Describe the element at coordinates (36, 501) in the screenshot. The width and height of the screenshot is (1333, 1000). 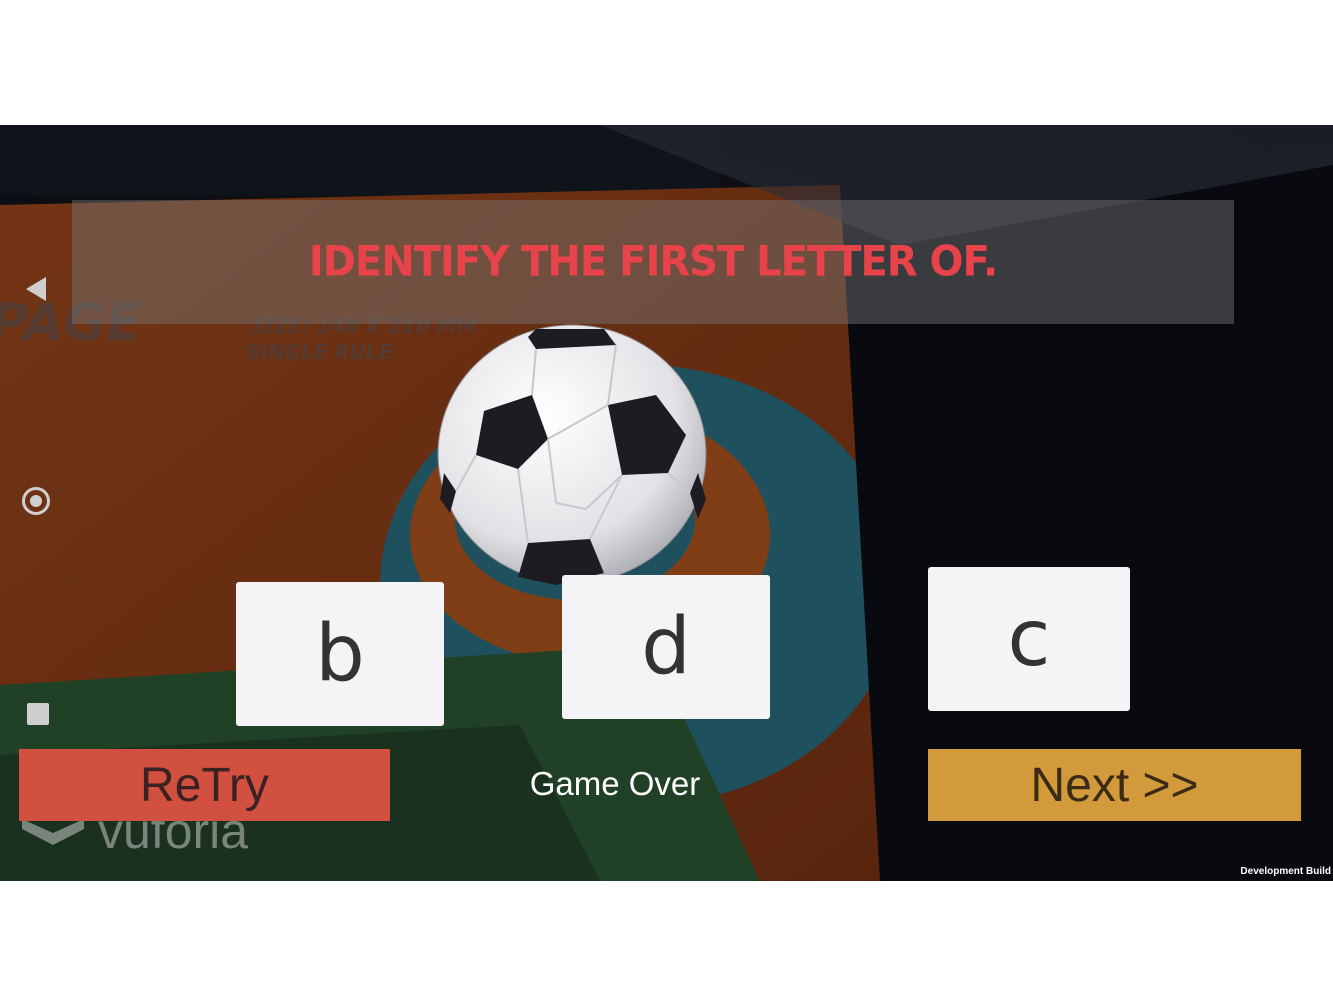
I see `home-nav-icon` at that location.